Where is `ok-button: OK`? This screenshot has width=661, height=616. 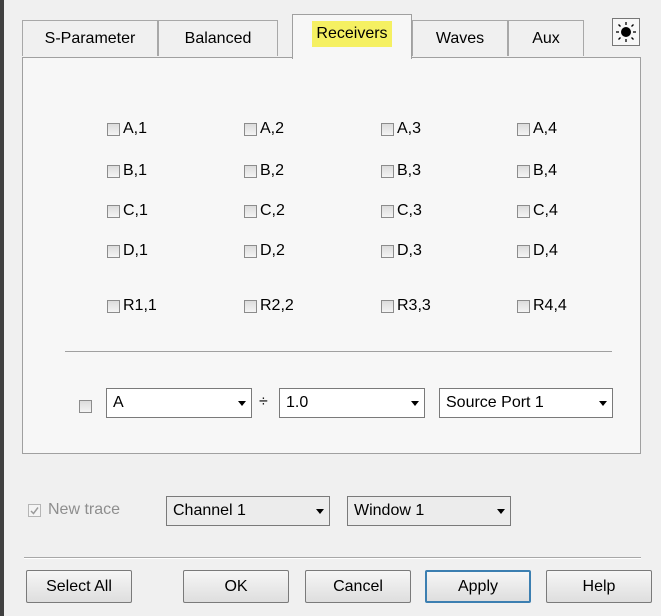 ok-button: OK is located at coordinates (236, 586).